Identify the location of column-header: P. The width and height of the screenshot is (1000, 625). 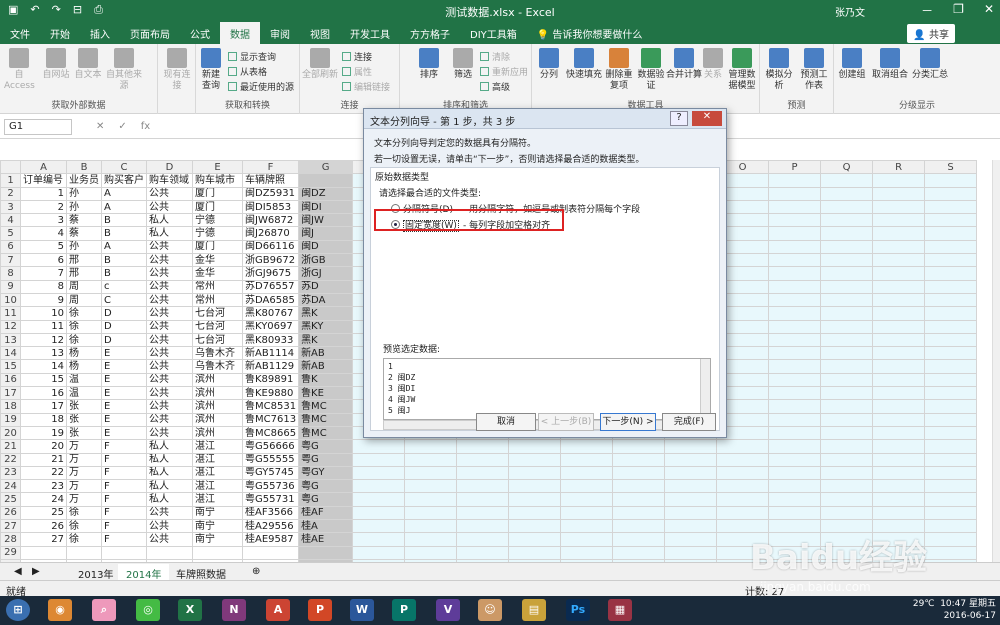
(795, 167).